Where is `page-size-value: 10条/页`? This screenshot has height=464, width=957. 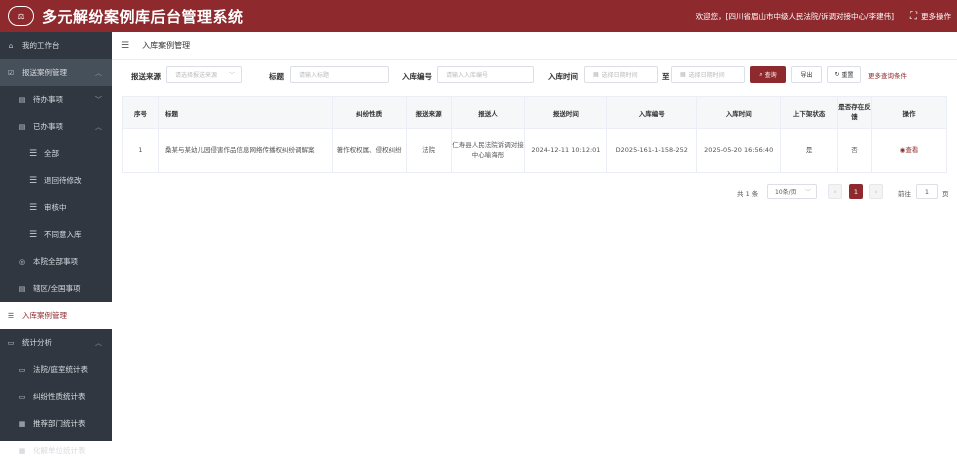
page-size-value: 10条/页 is located at coordinates (786, 192).